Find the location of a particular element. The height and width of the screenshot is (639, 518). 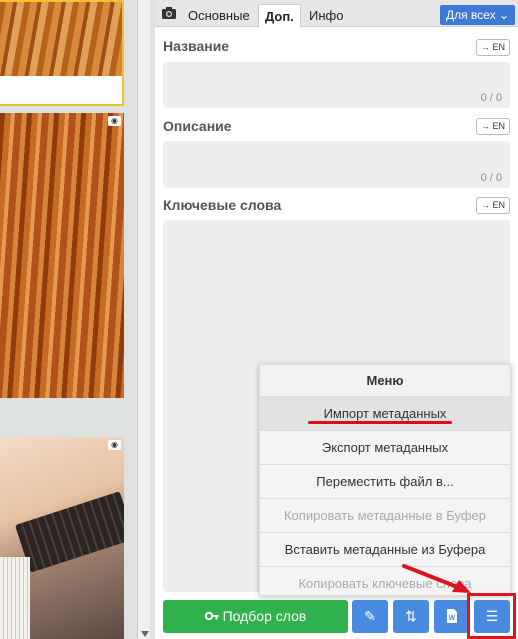

annotation-arrow is located at coordinates (436, 578).